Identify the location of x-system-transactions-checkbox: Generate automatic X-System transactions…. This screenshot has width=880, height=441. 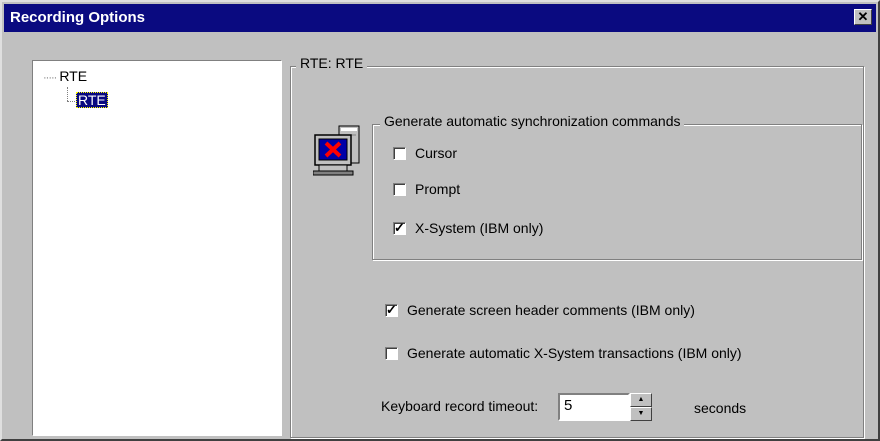
(563, 353).